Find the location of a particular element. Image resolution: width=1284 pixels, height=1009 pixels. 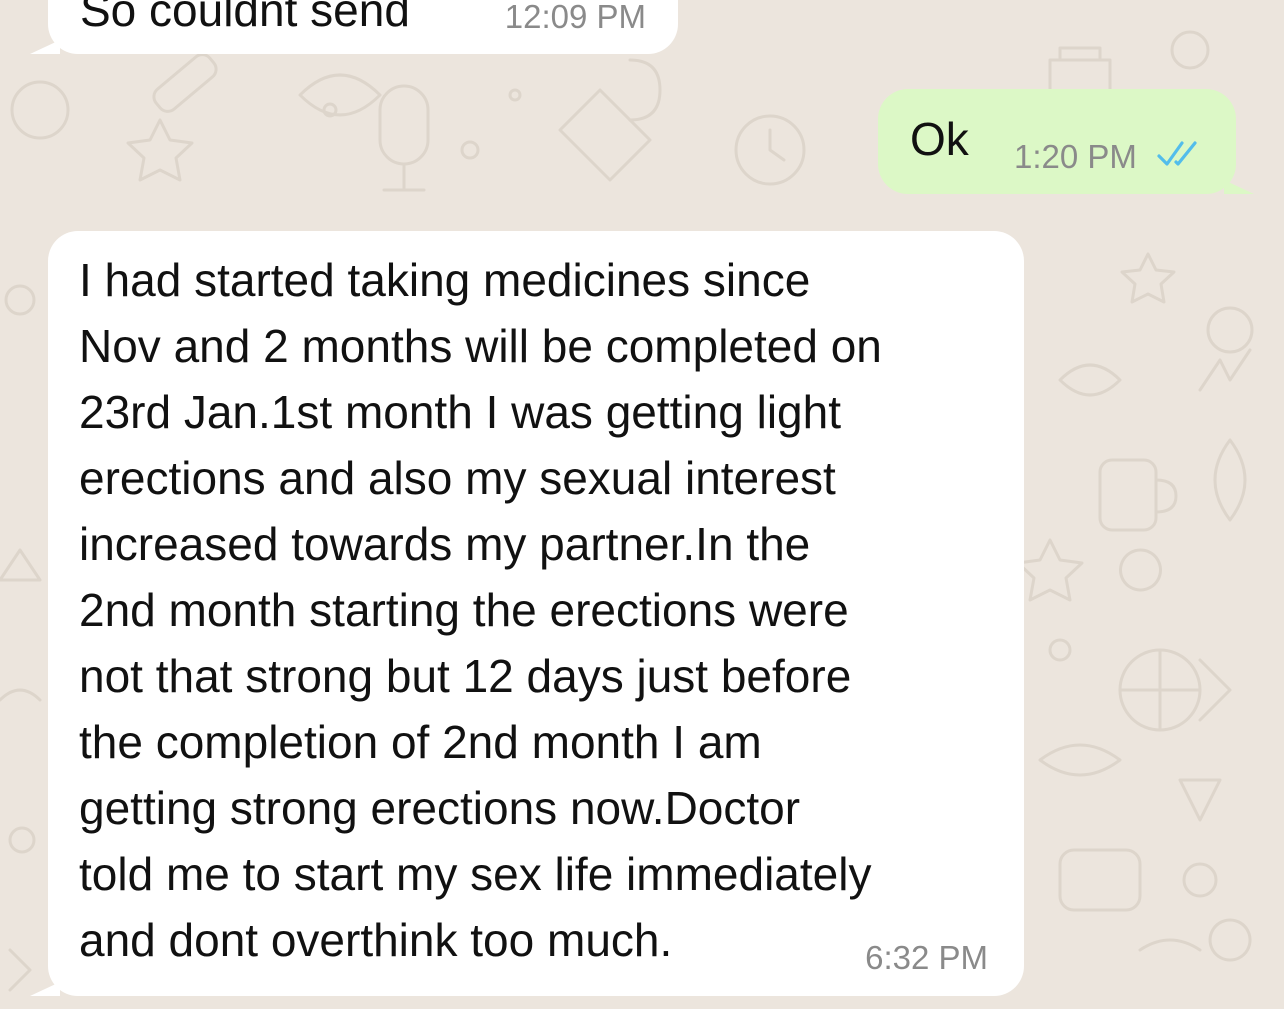

message-timestamp: 1:20 PM is located at coordinates (1075, 156).